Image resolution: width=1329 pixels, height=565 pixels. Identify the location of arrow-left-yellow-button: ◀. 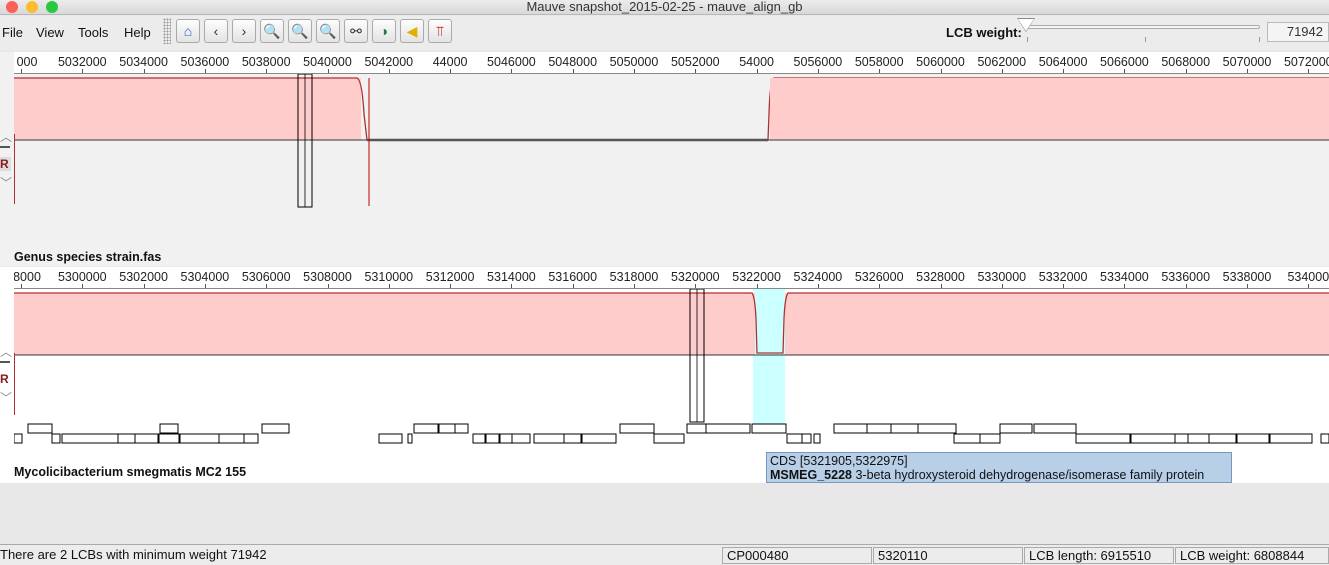
(412, 31).